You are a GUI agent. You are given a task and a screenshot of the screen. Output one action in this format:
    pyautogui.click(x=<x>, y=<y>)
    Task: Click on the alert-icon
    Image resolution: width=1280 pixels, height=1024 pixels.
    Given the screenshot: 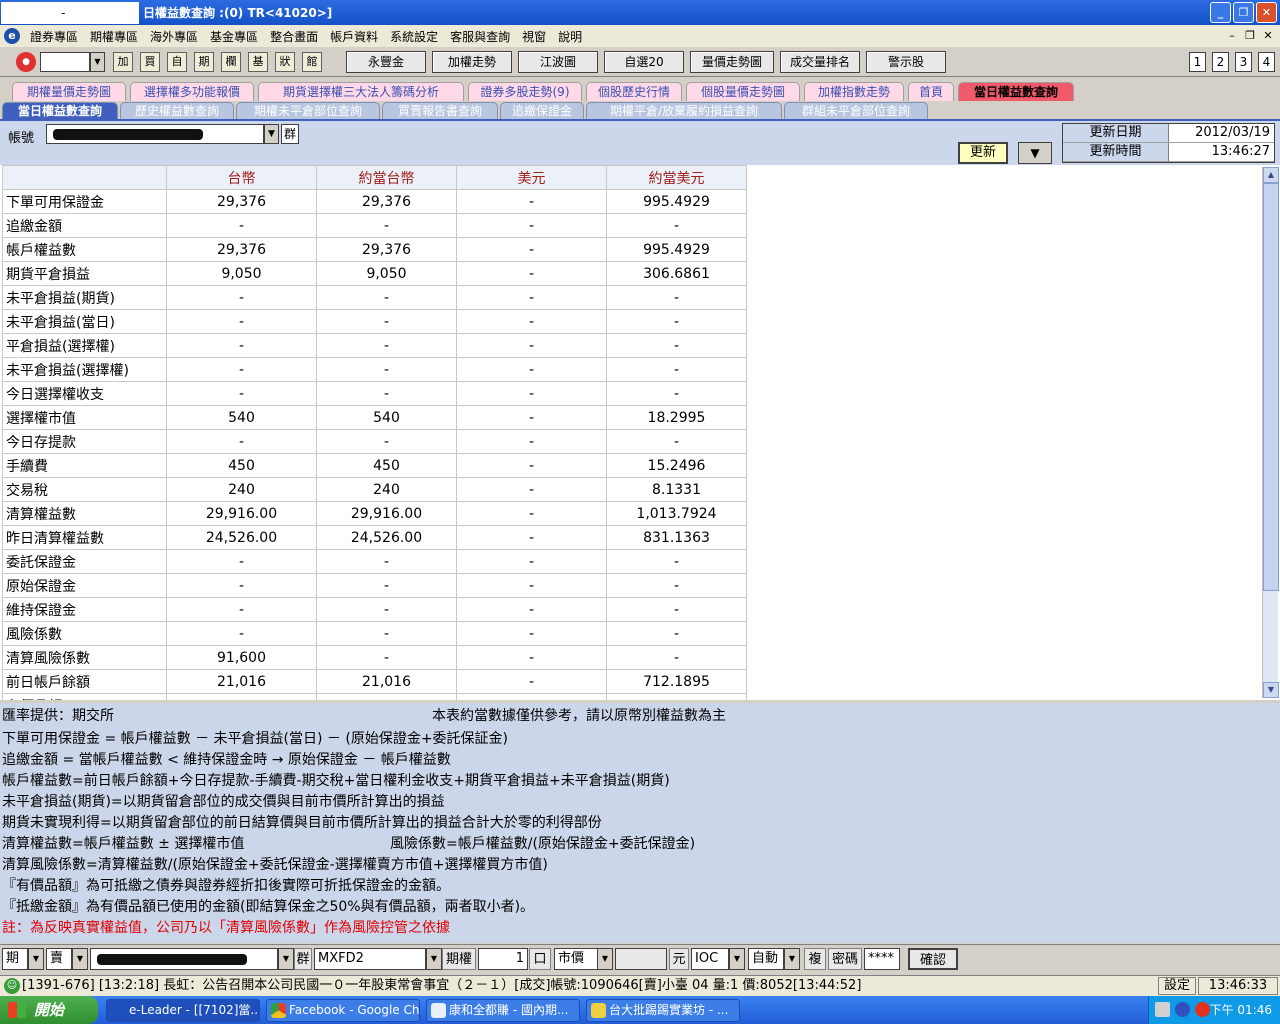 What is the action you would take?
    pyautogui.click(x=1202, y=1009)
    